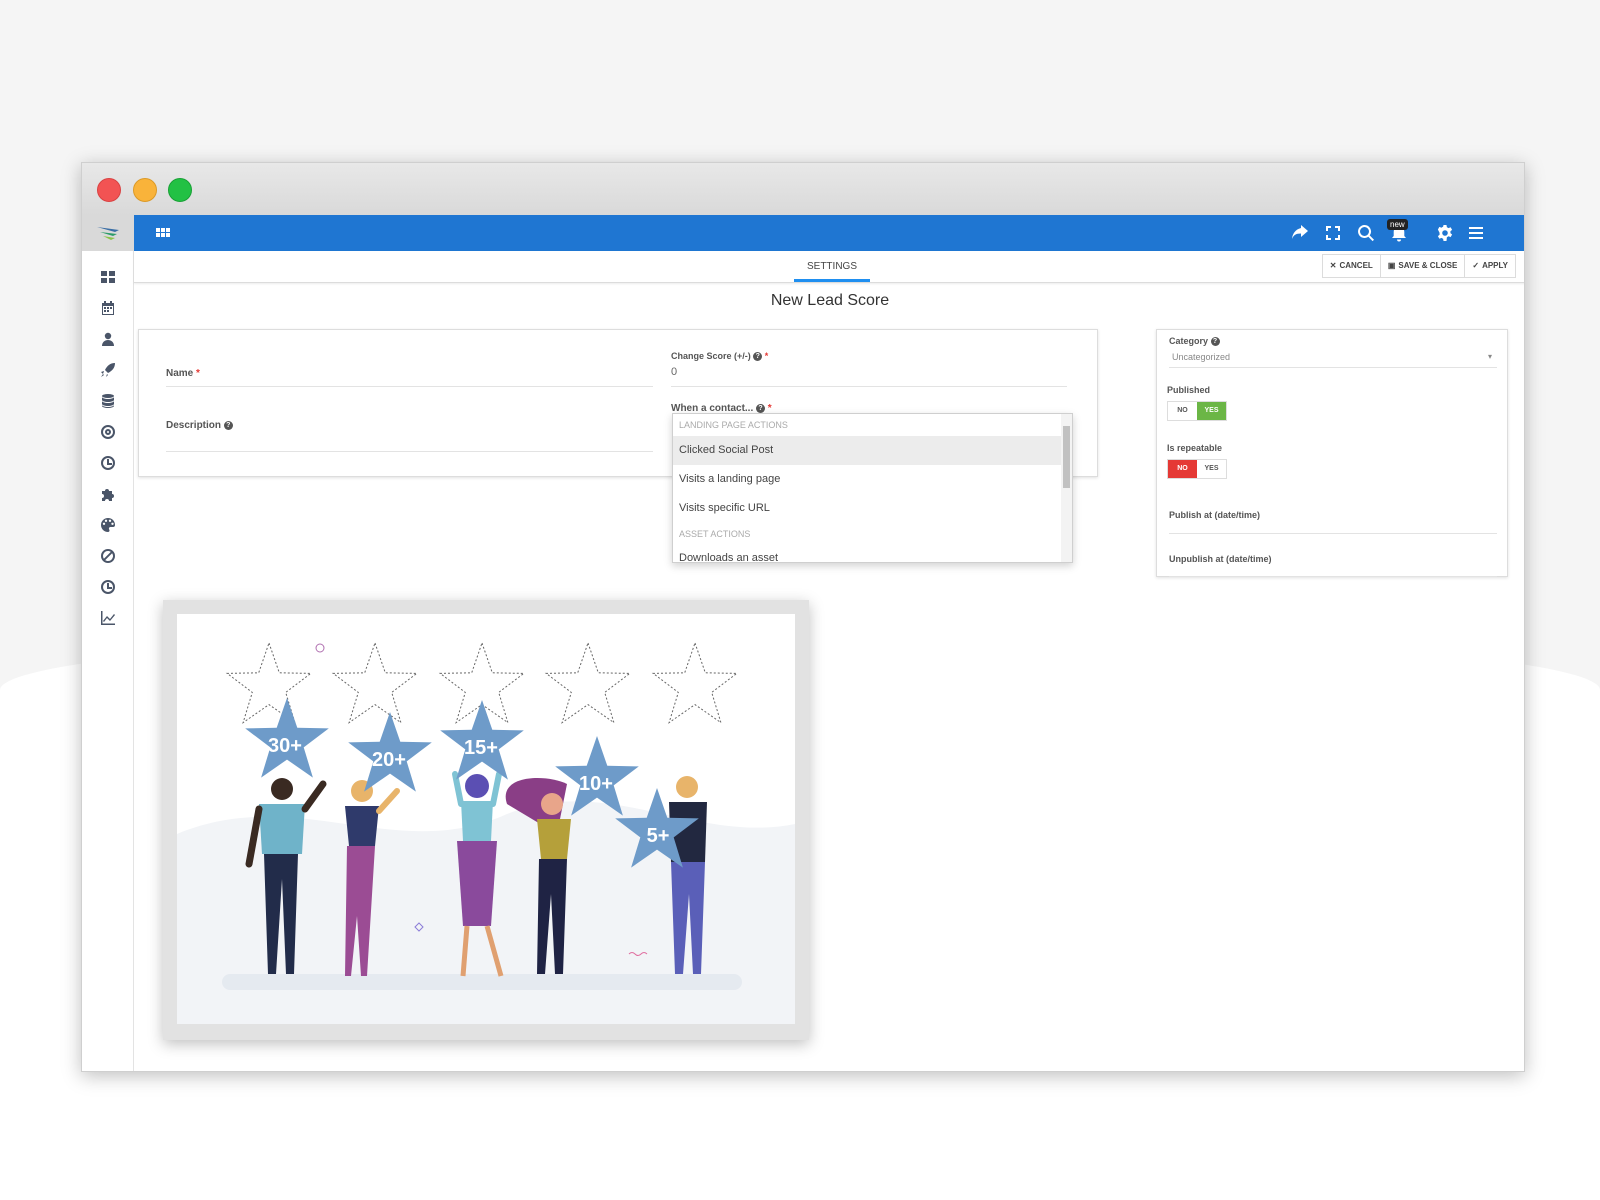 This screenshot has height=1200, width=1600. I want to click on repeatable-yes: YES, so click(1211, 469).